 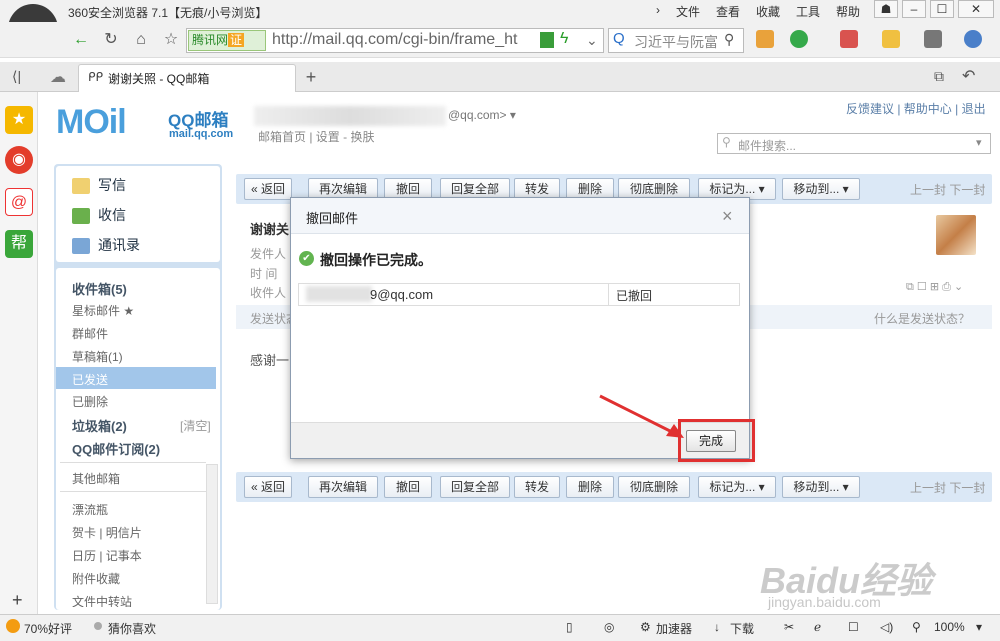 What do you see at coordinates (403, 40) in the screenshot?
I see `url-text: http://mail.qq.com/cgi-bin/frame_ht` at bounding box center [403, 40].